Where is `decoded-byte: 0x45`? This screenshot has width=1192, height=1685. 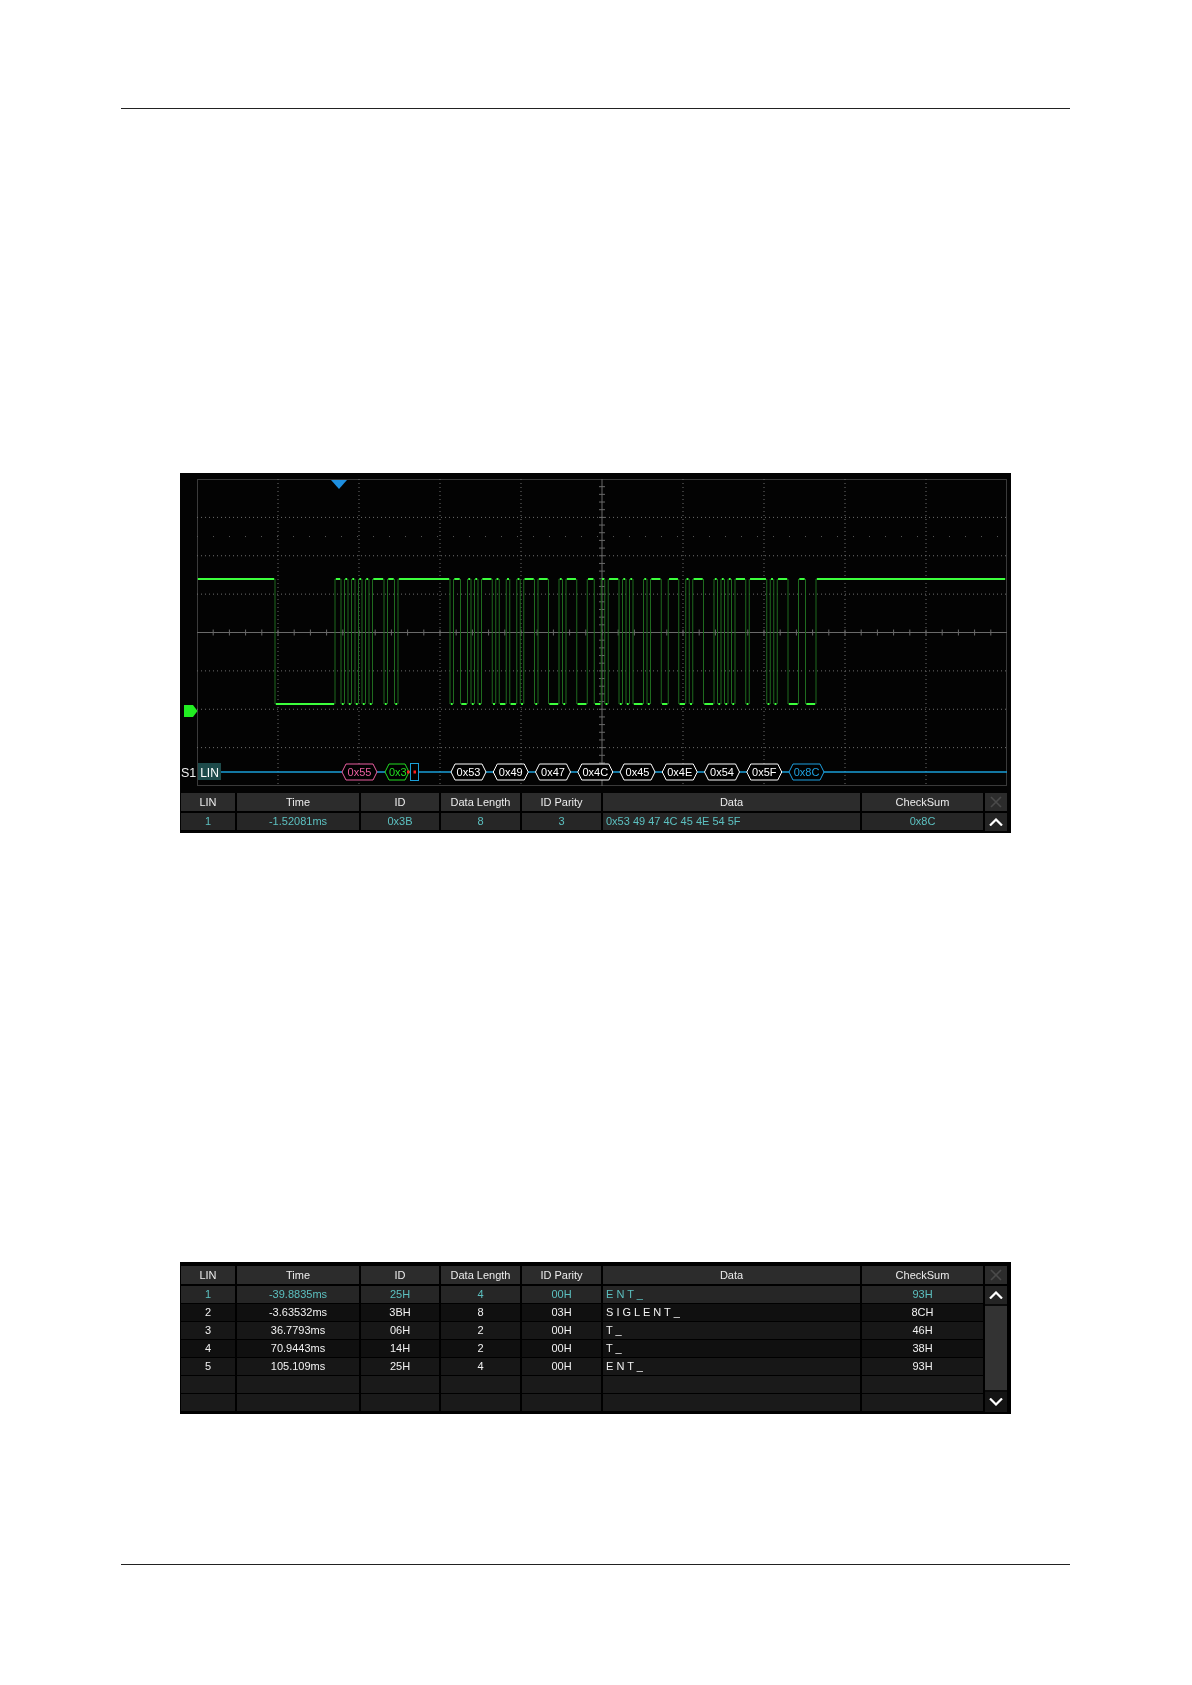 decoded-byte: 0x45 is located at coordinates (637, 772).